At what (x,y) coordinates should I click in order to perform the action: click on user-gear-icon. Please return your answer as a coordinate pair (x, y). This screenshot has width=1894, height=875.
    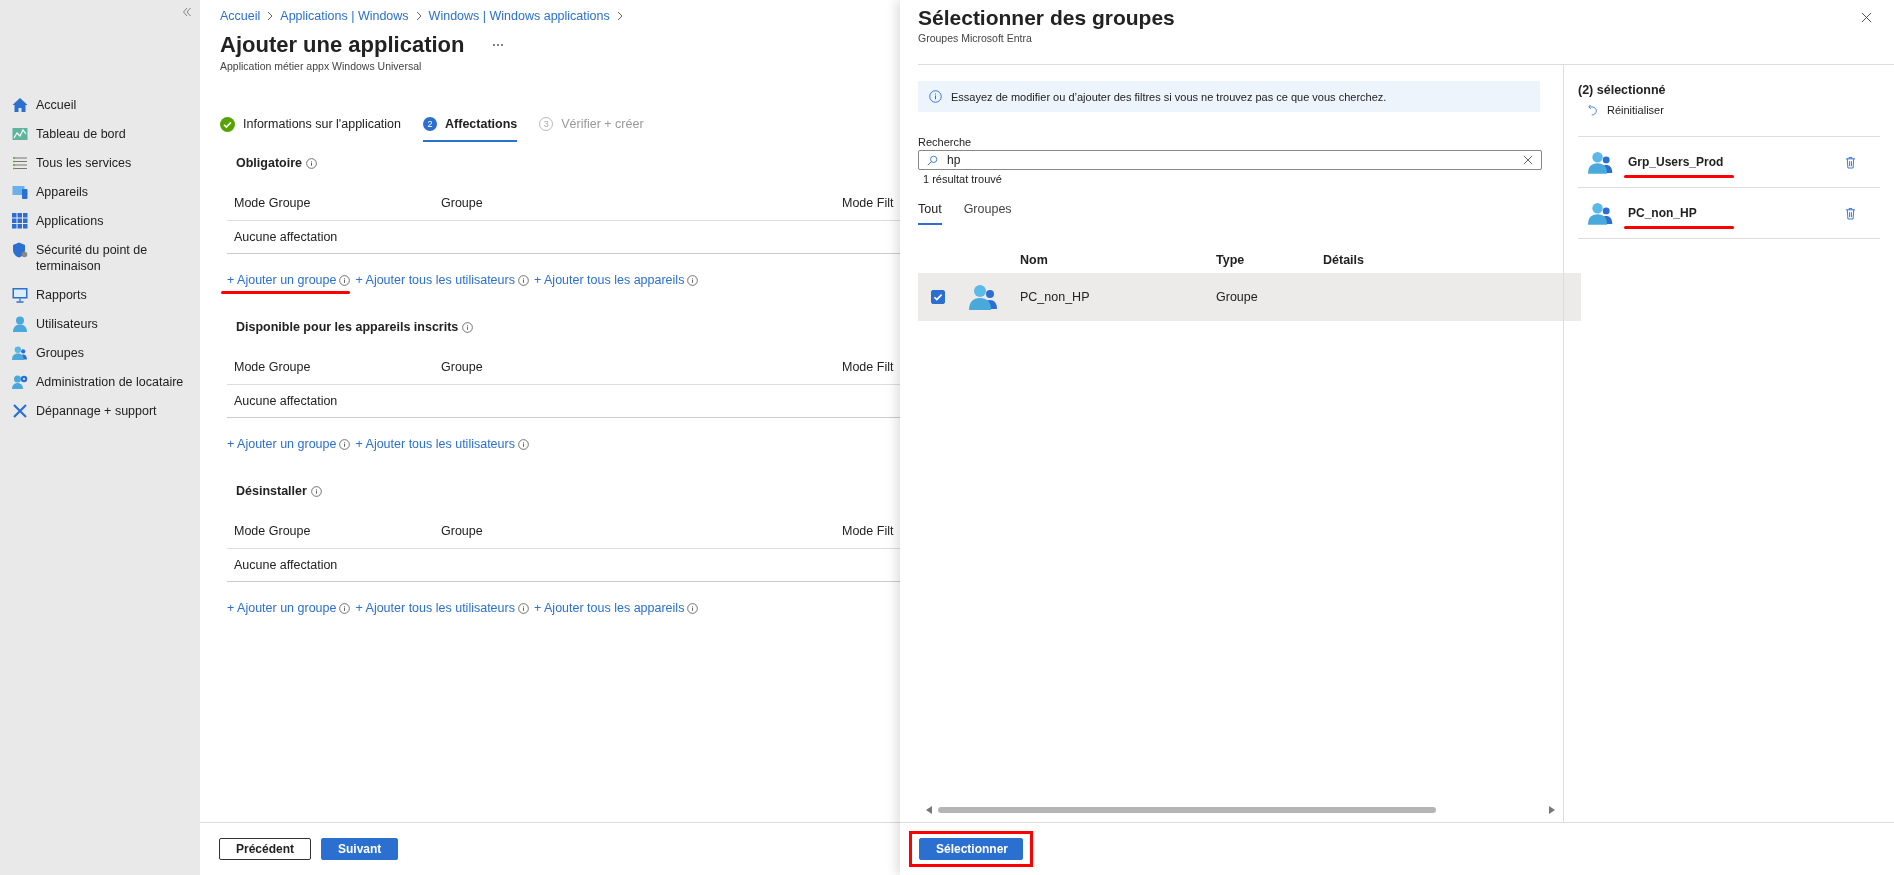
    Looking at the image, I should click on (20, 381).